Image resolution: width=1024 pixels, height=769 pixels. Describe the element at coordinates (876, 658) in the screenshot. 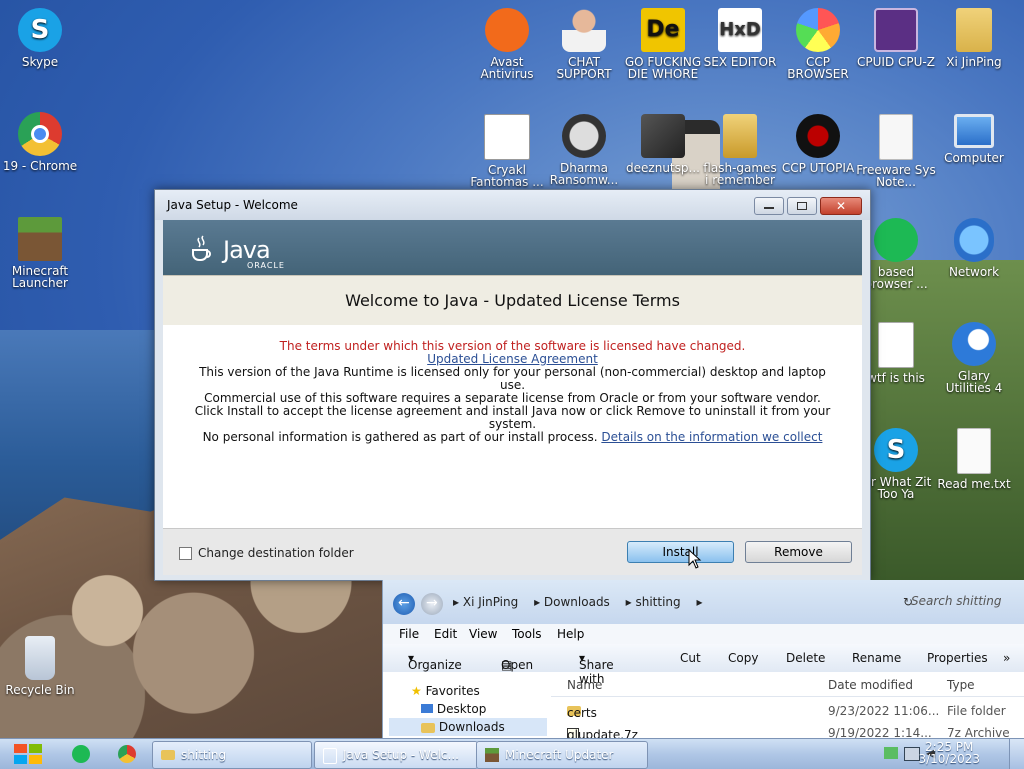

I see `rename-button: Rename` at that location.